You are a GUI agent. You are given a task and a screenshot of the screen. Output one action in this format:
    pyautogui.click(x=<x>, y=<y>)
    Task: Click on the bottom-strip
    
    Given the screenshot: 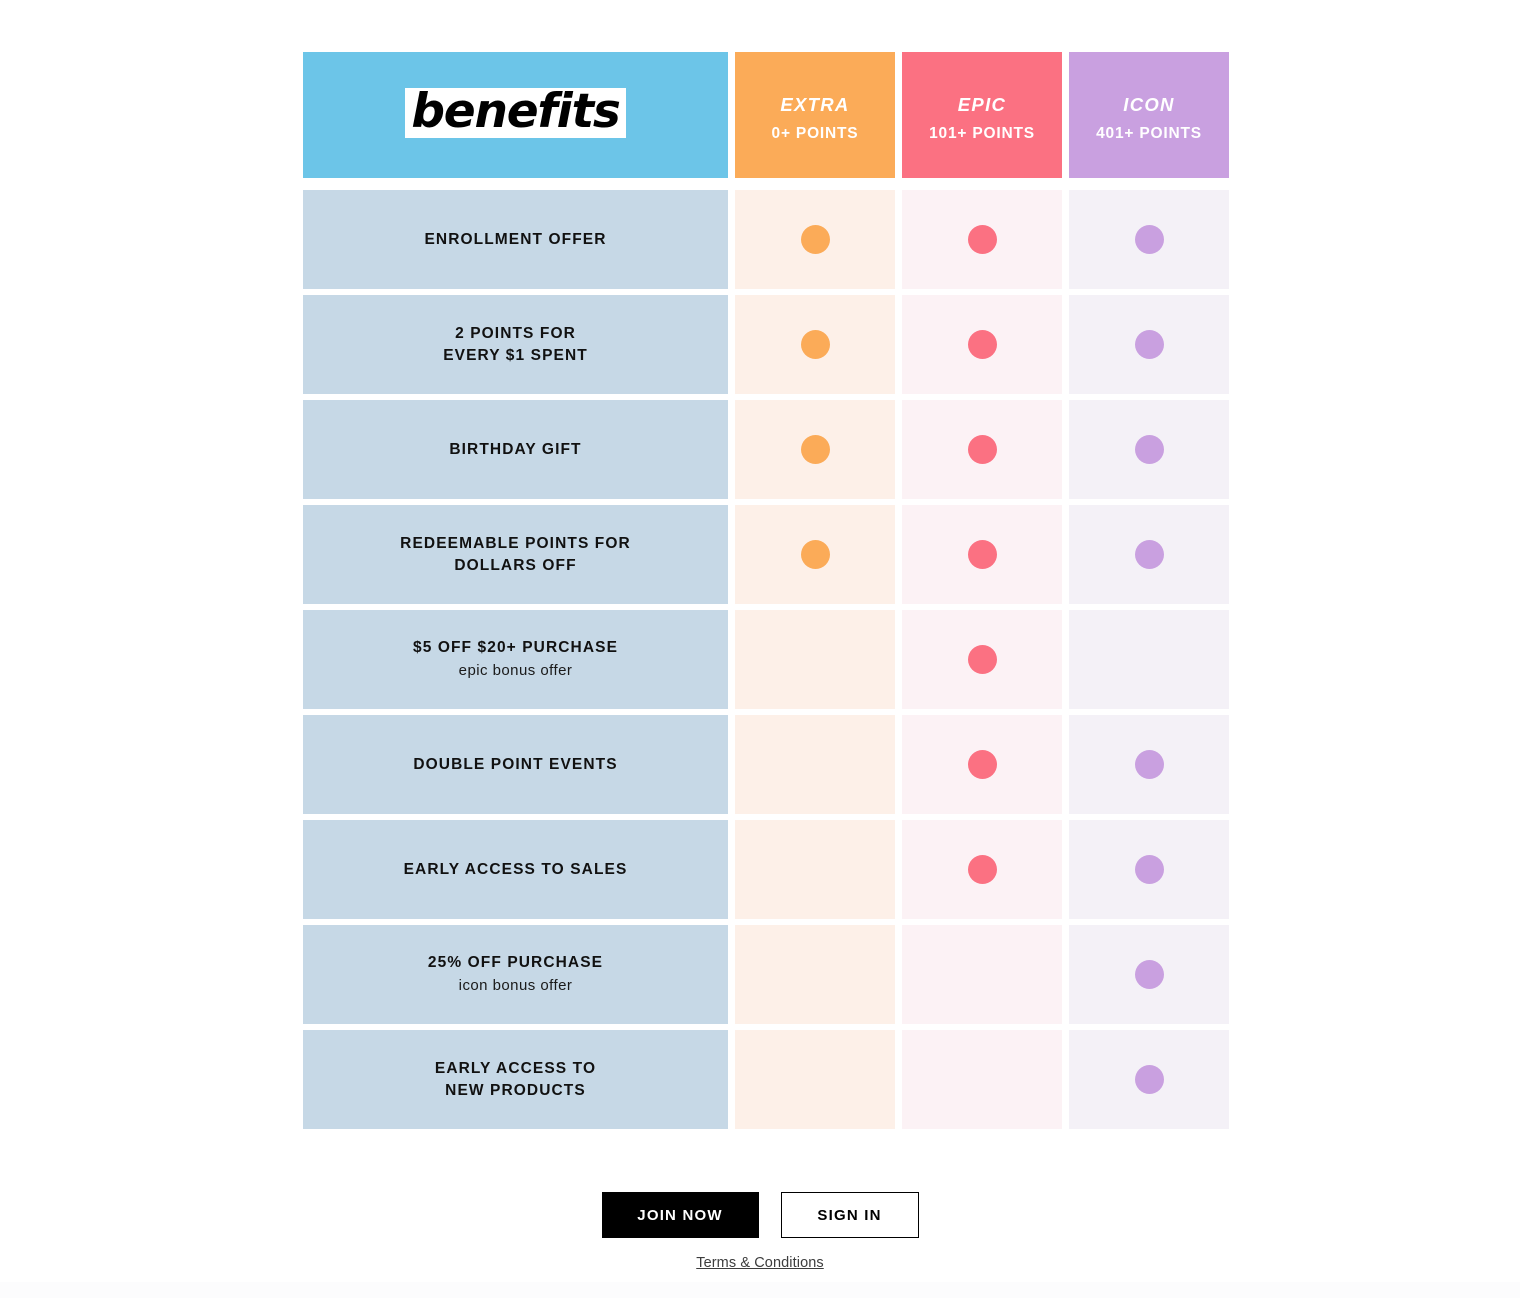 What is the action you would take?
    pyautogui.click(x=760, y=1290)
    